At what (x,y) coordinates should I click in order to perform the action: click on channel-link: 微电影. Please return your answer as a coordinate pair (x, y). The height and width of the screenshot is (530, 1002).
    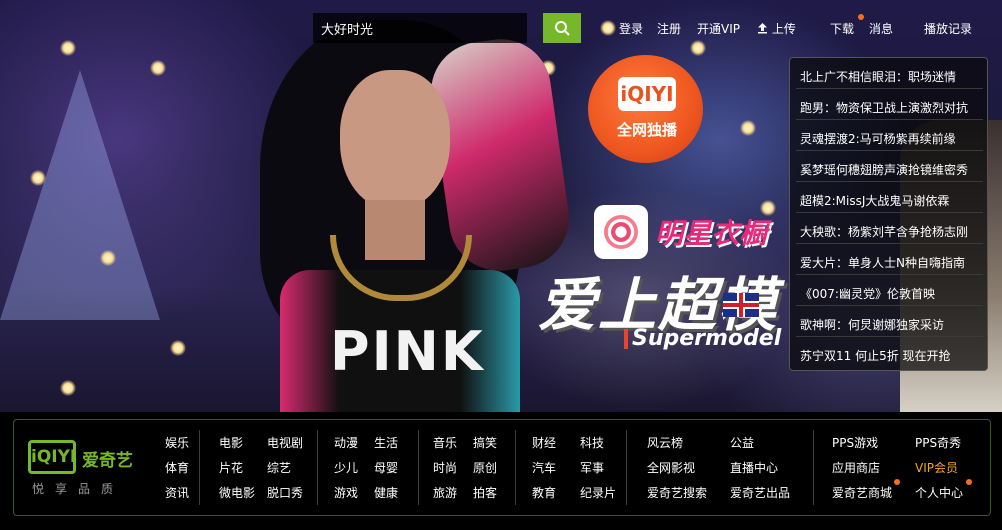
    Looking at the image, I should click on (237, 492).